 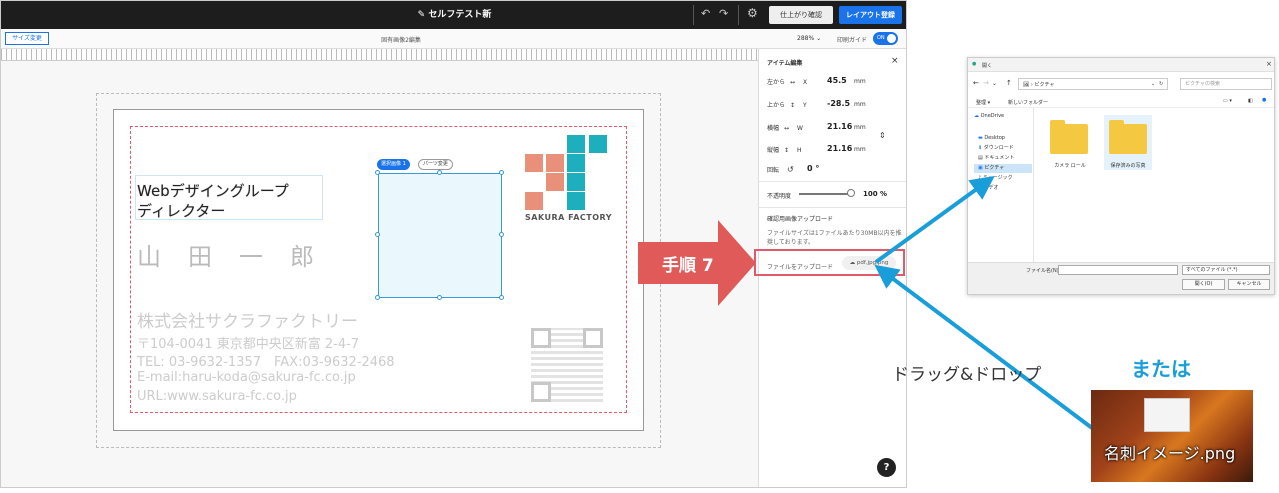 I want to click on arrow-from-file, so click(x=992, y=353).